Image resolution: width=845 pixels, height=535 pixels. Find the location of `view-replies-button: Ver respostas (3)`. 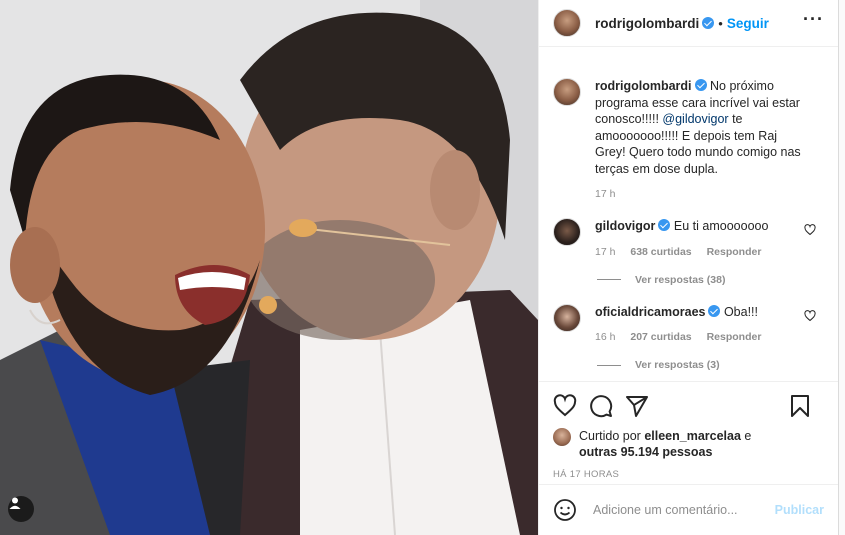

view-replies-button: Ver respostas (3) is located at coordinates (710, 365).